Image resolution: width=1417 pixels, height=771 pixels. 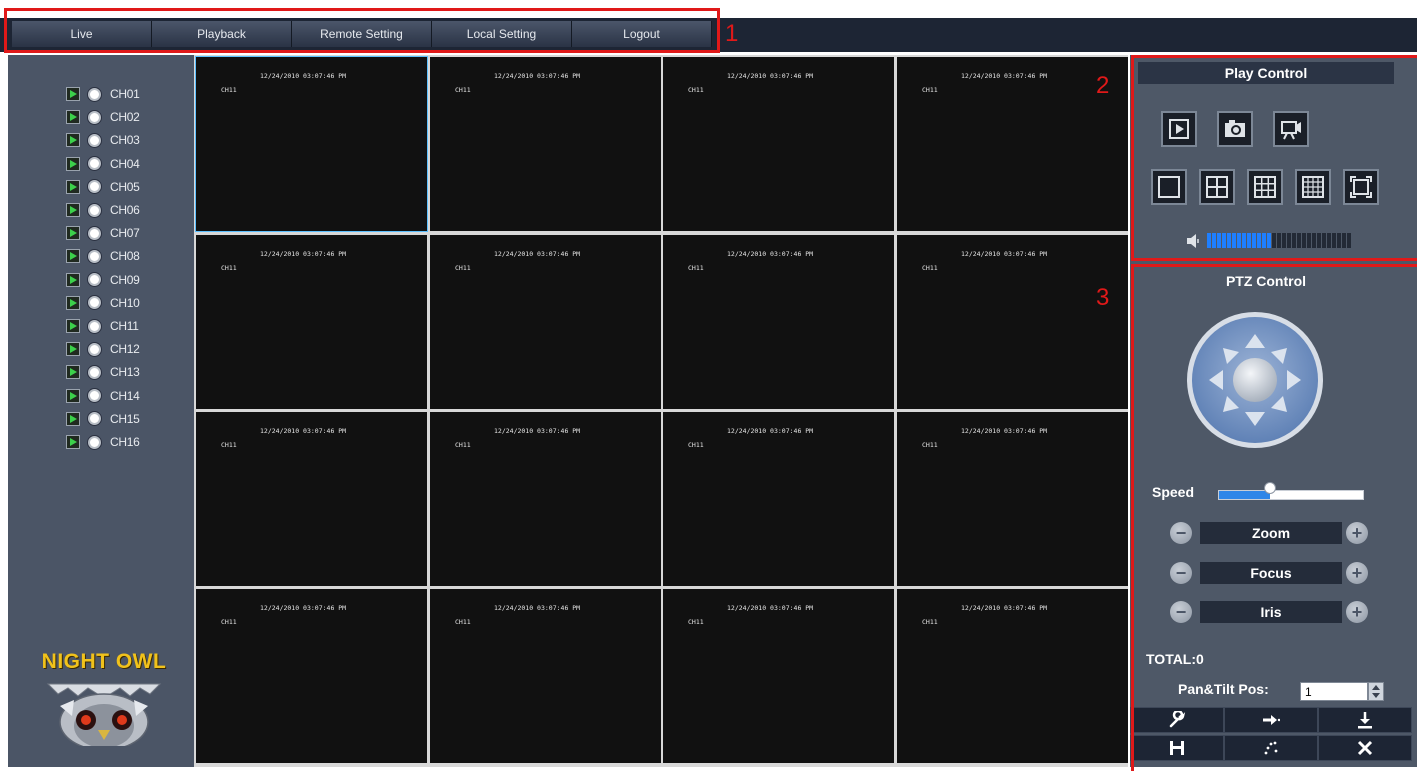 I want to click on iris-open-button: +, so click(x=1357, y=612).